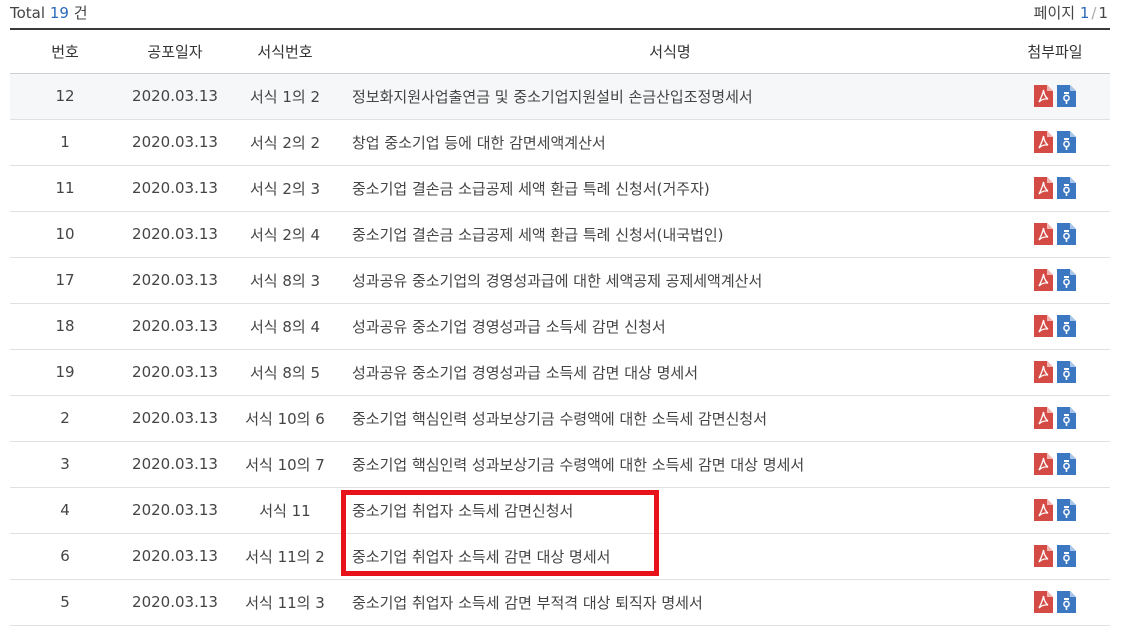 This screenshot has height=632, width=1124. I want to click on form-title-link: 중소기업 취업자 소득세 감면신청서, so click(670, 510).